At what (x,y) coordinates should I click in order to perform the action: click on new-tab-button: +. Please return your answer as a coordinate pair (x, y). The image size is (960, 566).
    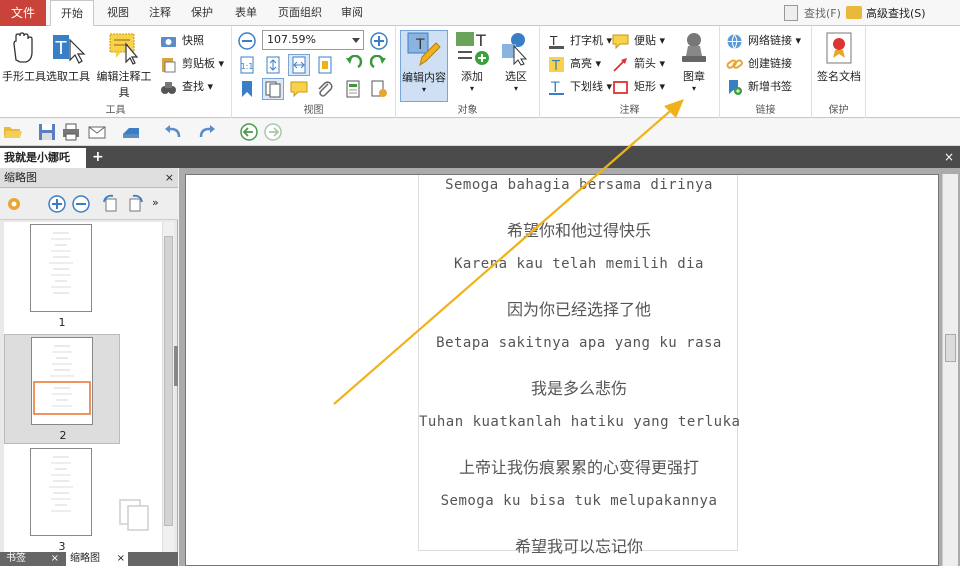
    Looking at the image, I should click on (99, 157).